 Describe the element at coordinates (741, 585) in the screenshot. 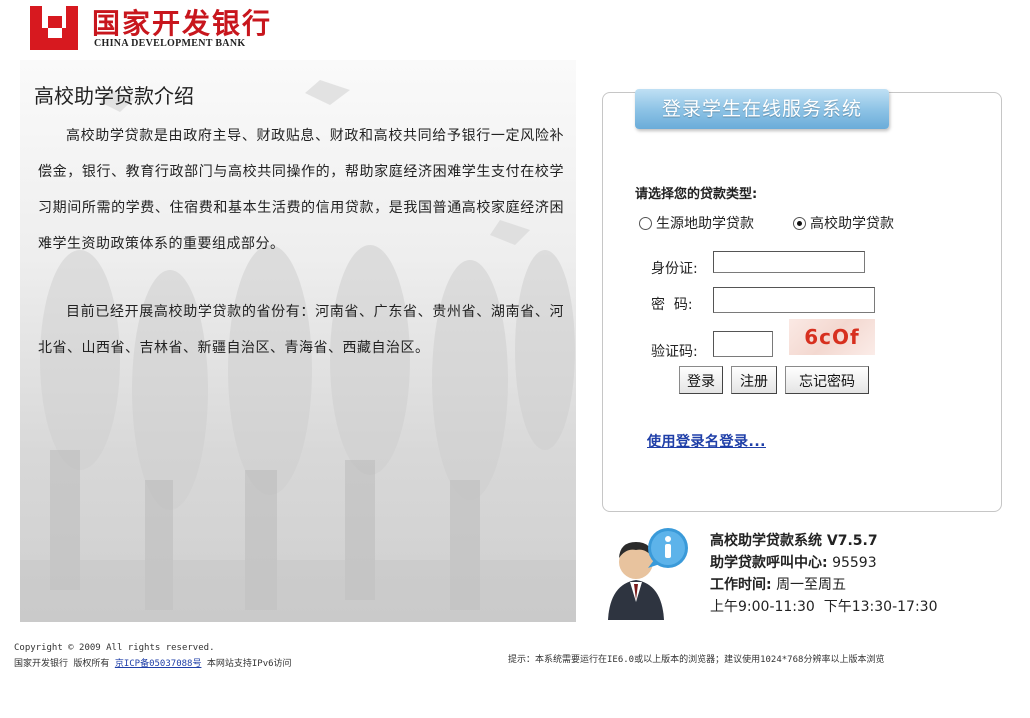

I see `hours-label: 工作时间:` at that location.